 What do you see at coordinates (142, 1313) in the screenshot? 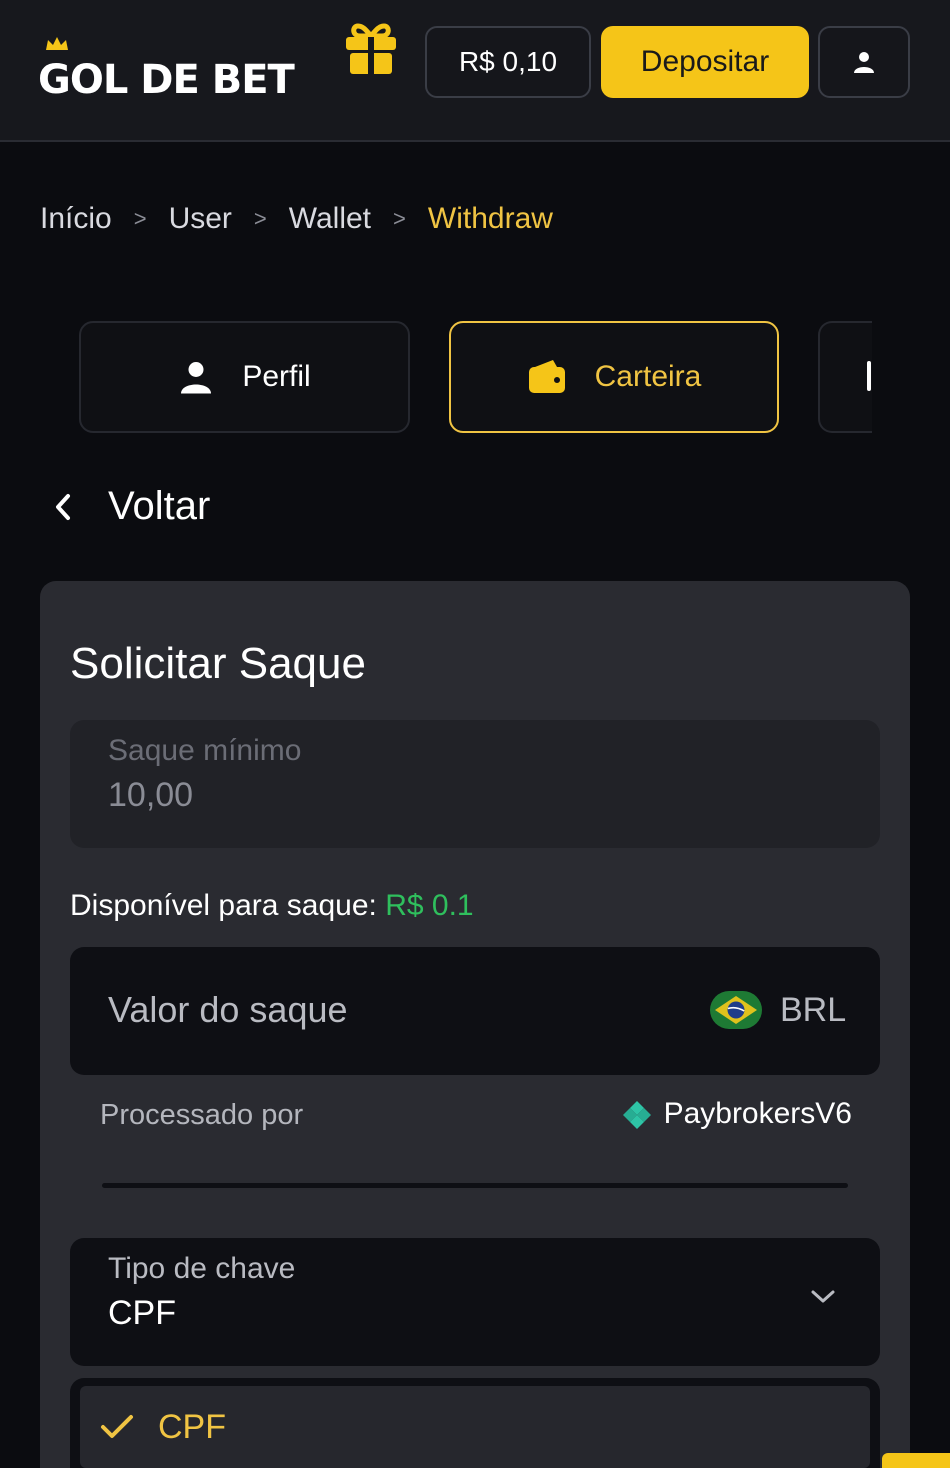
I see `key-type-value: CPF` at bounding box center [142, 1313].